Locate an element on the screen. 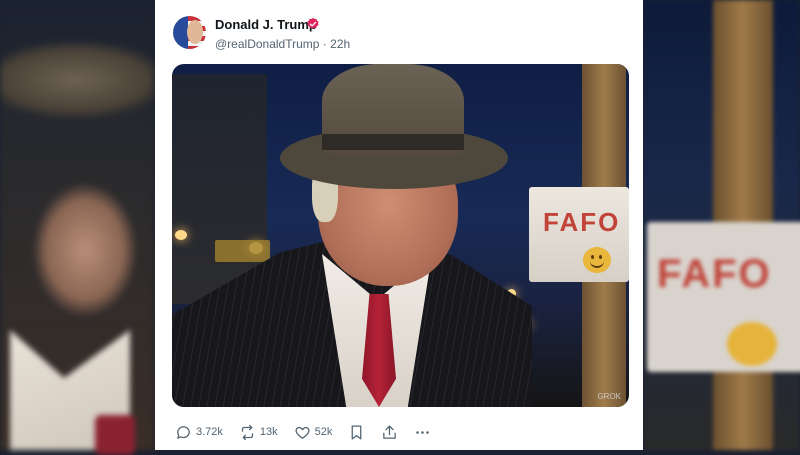 The height and width of the screenshot is (455, 800). reply-button: 3.72k is located at coordinates (199, 432).